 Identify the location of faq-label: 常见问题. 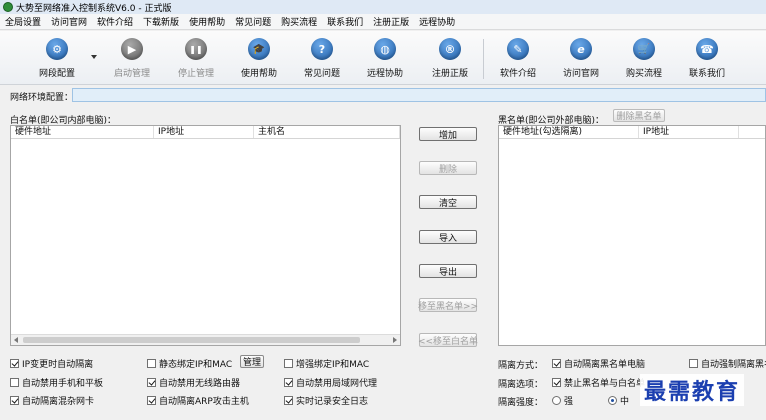
(321, 74).